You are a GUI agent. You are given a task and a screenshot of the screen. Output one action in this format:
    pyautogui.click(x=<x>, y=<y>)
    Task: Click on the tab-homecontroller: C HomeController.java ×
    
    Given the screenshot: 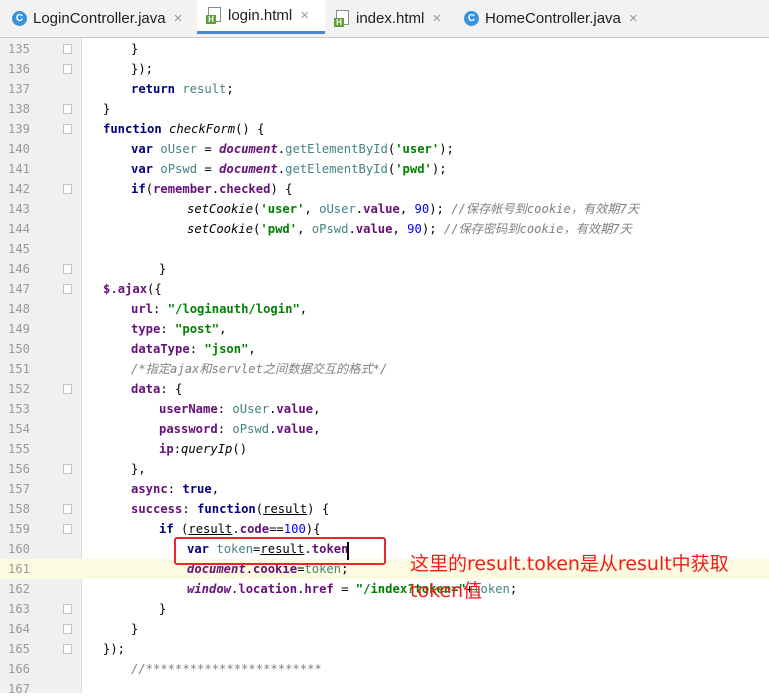 What is the action you would take?
    pyautogui.click(x=556, y=18)
    